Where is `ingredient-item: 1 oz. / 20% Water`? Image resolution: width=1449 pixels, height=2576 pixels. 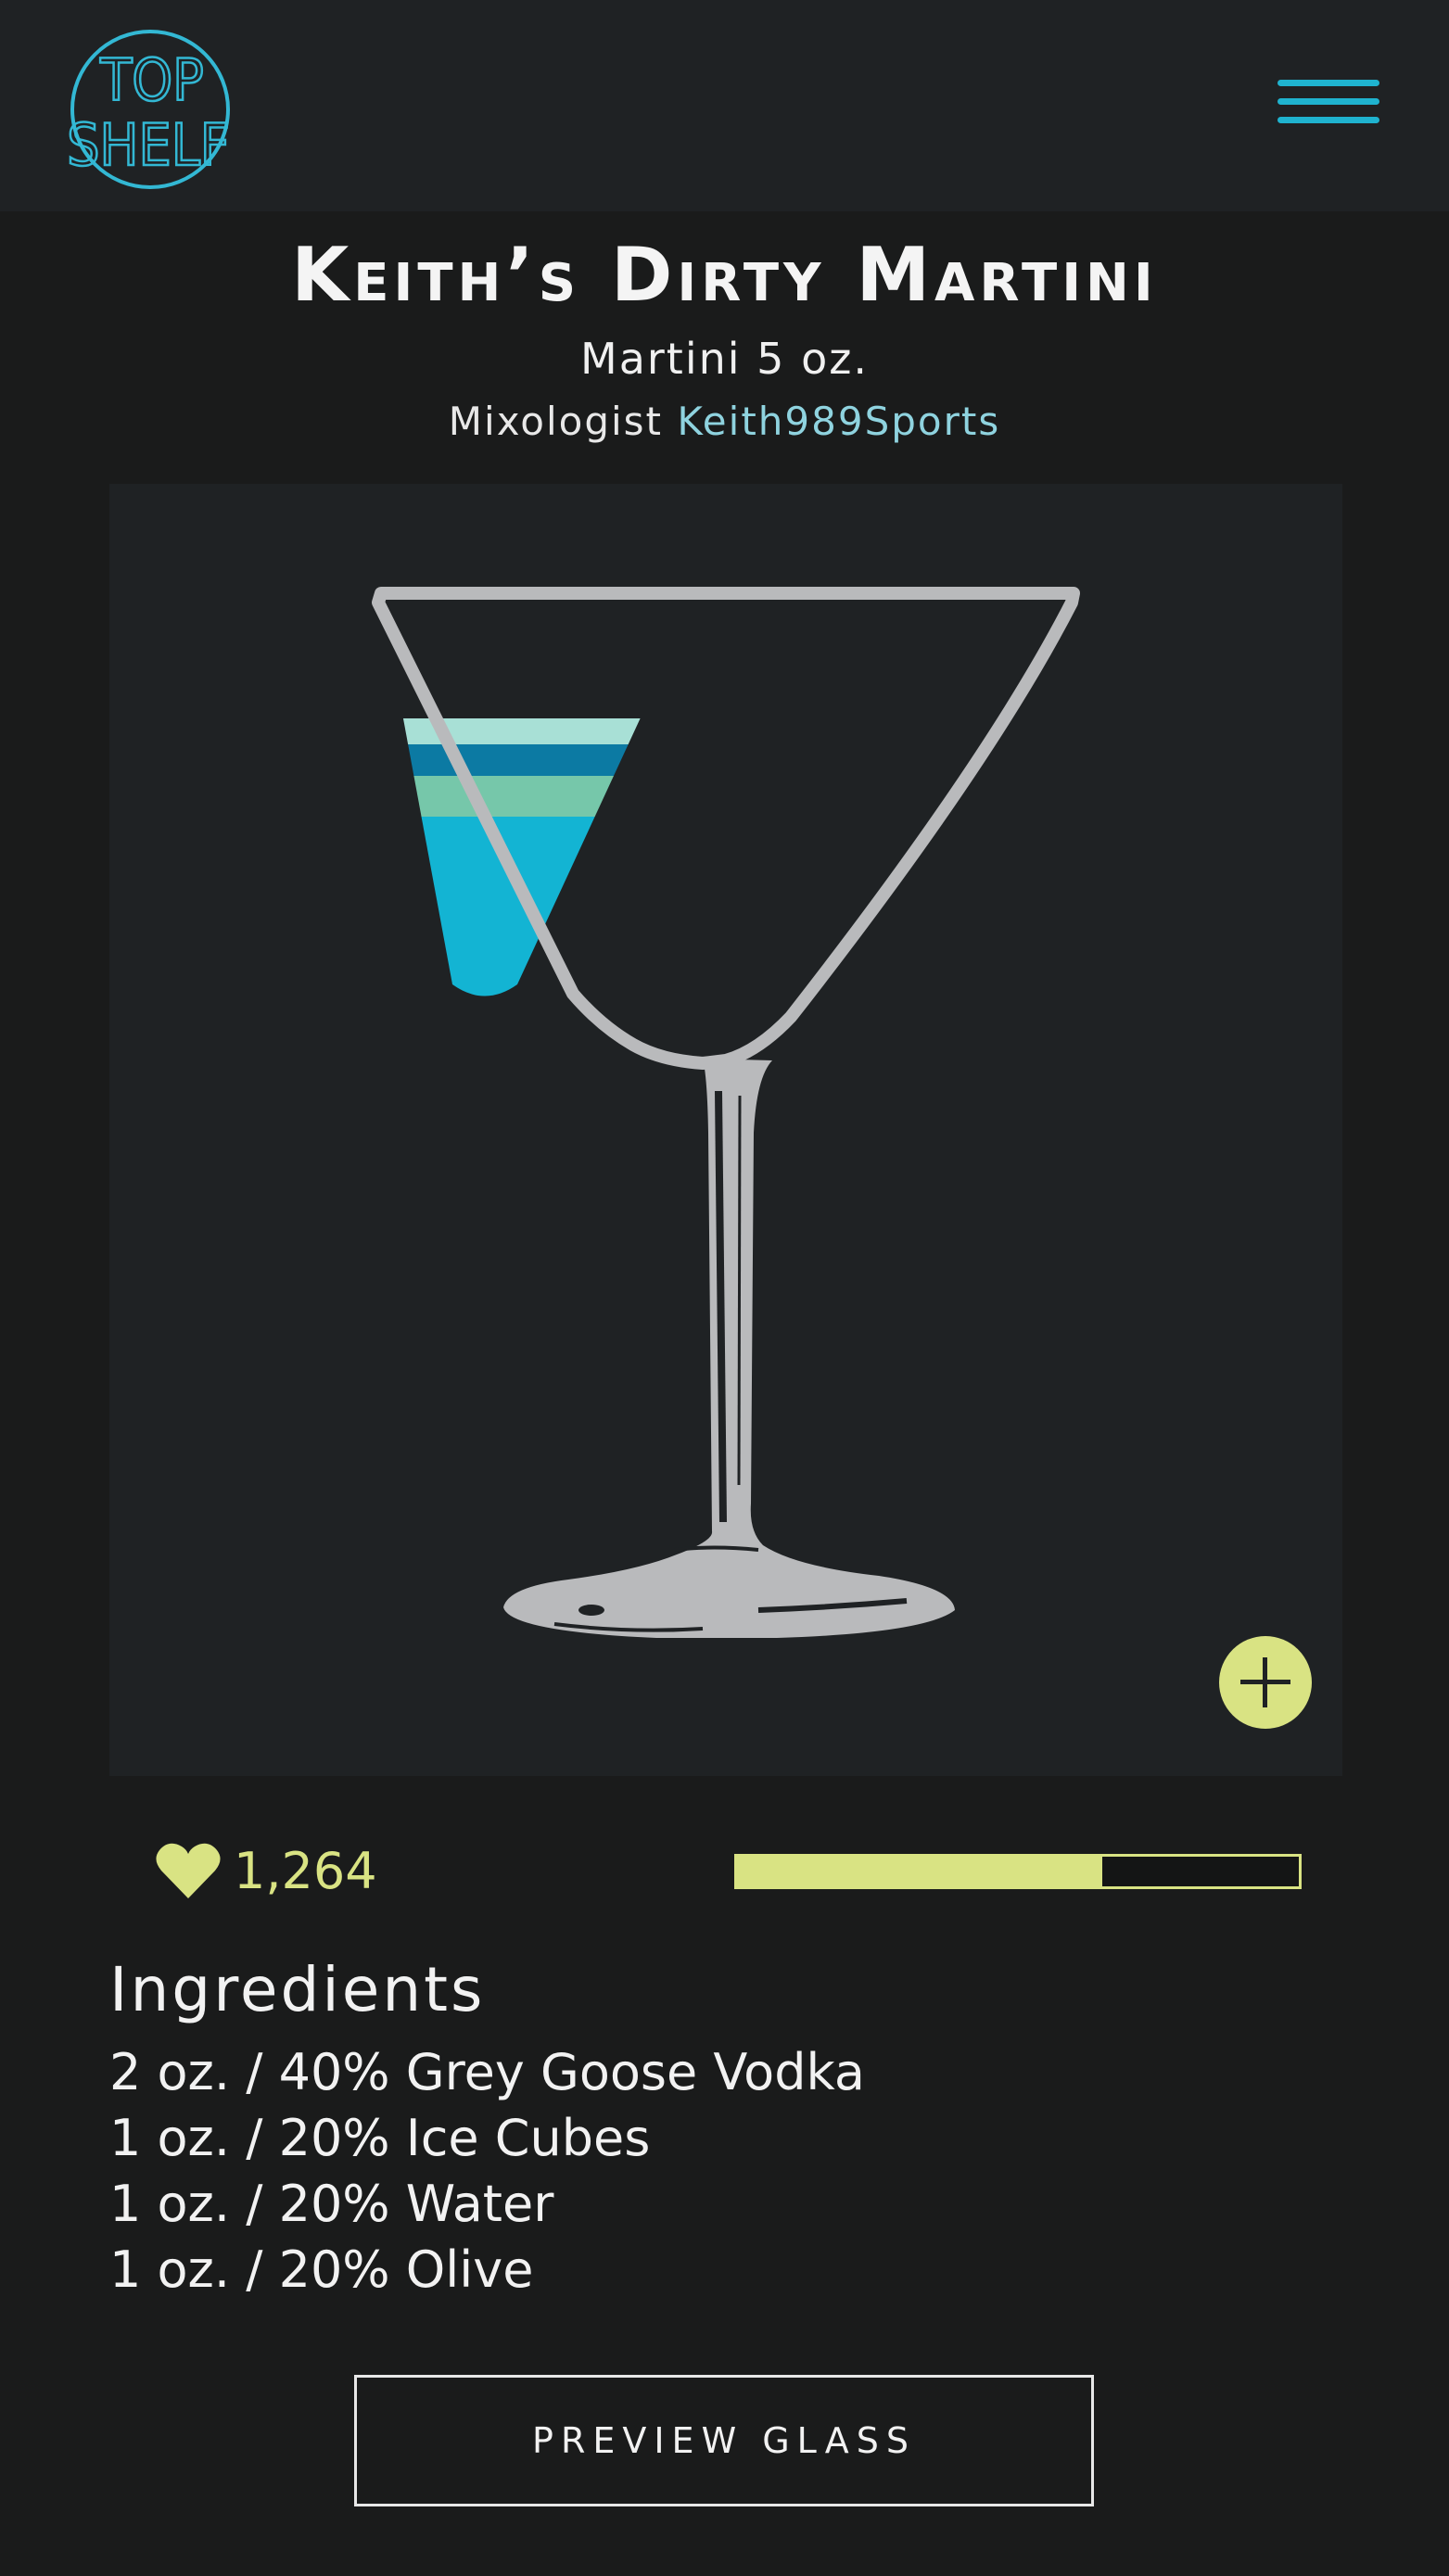
ingredient-item: 1 oz. / 20% Water is located at coordinates (331, 2204).